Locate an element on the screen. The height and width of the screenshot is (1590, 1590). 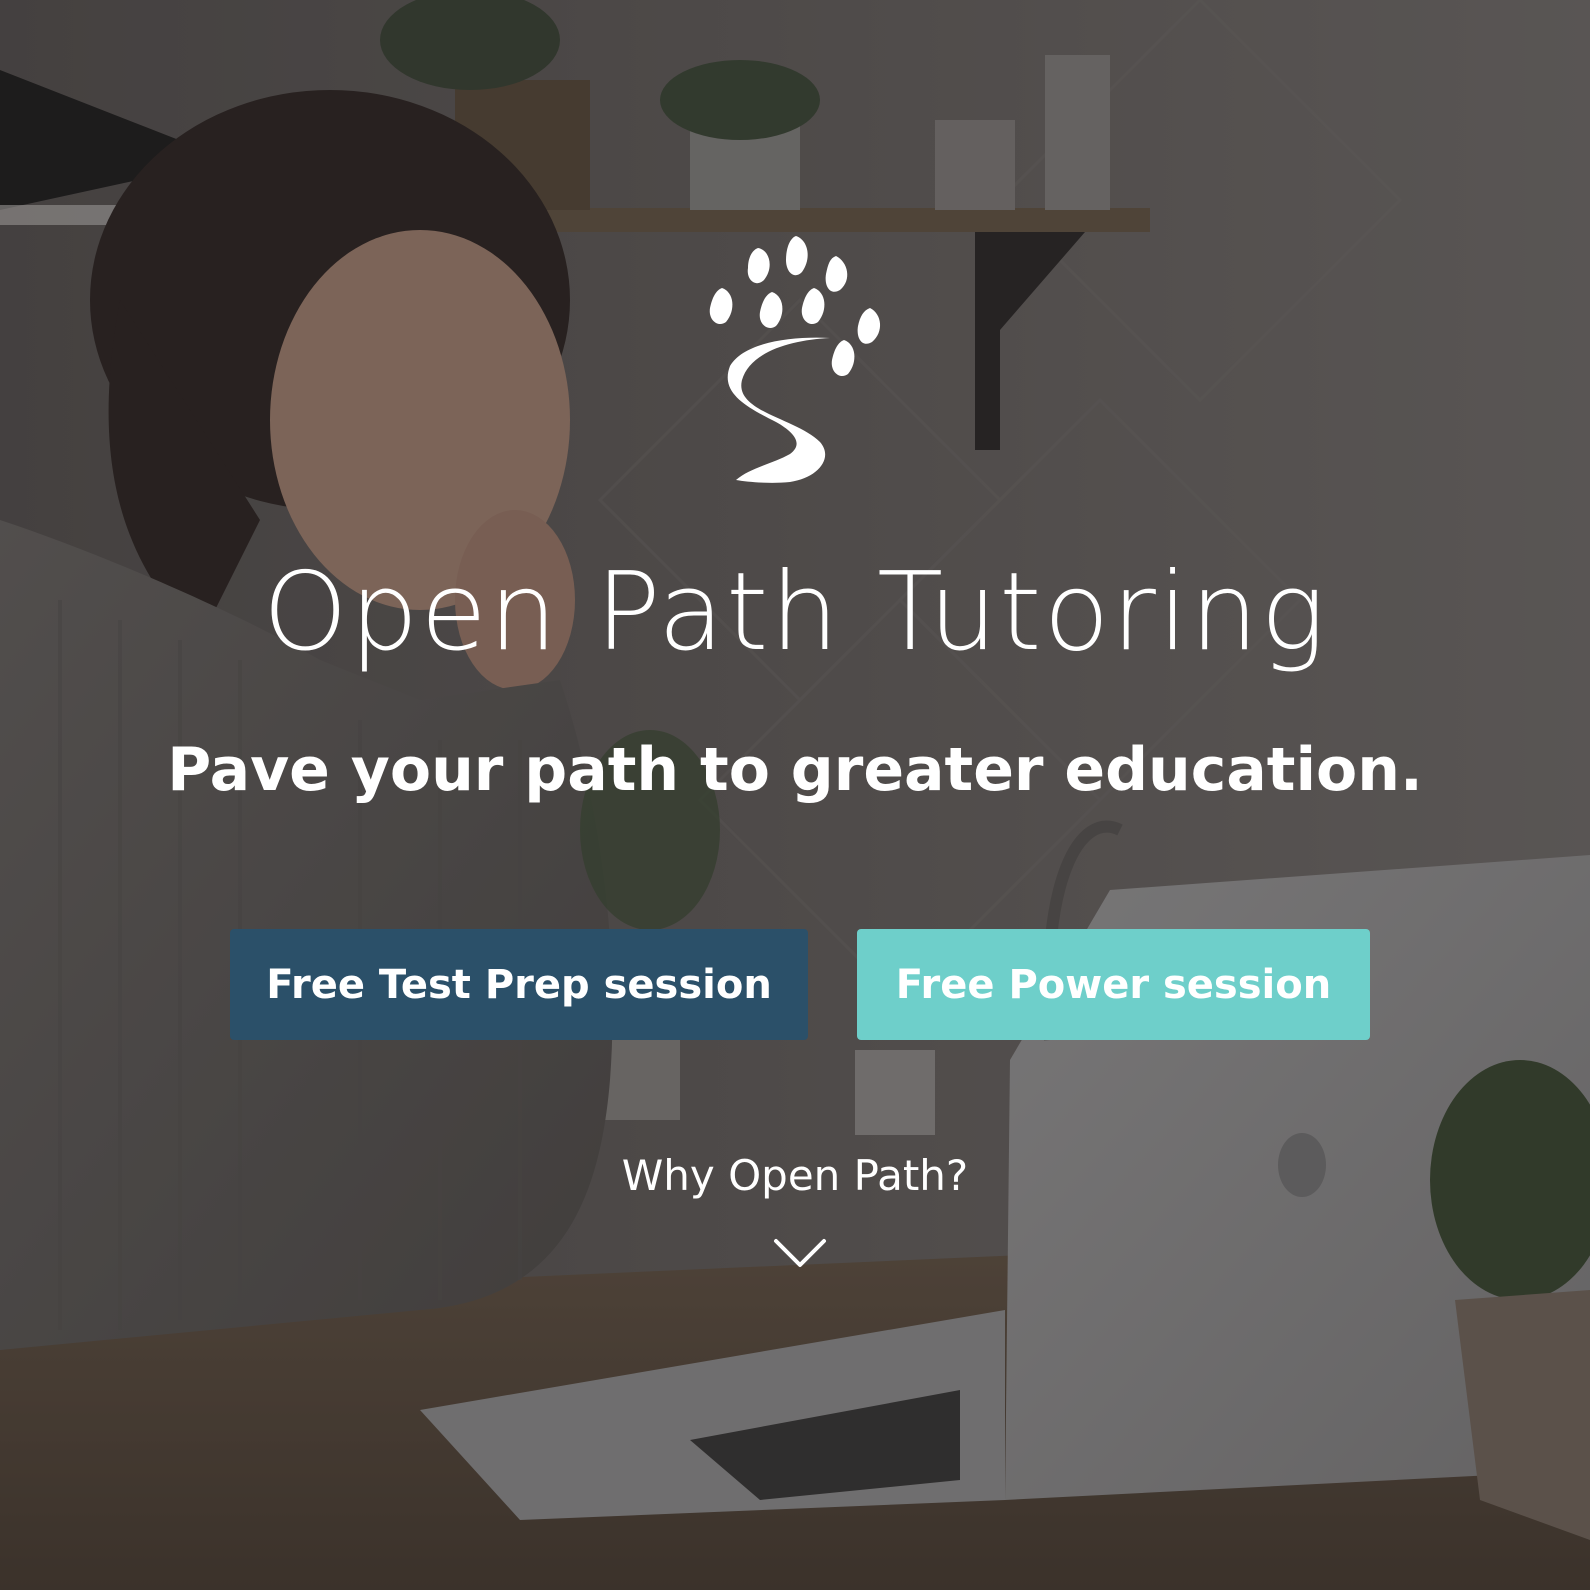
why-open-path-link: Why Open Path? is located at coordinates (795, 1176).